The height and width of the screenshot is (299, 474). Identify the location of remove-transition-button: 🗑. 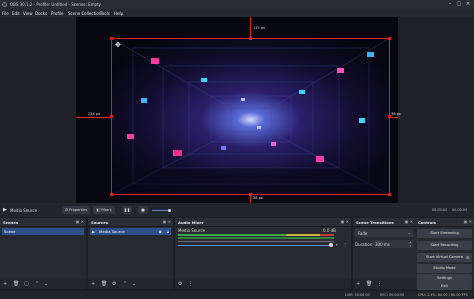
(369, 284).